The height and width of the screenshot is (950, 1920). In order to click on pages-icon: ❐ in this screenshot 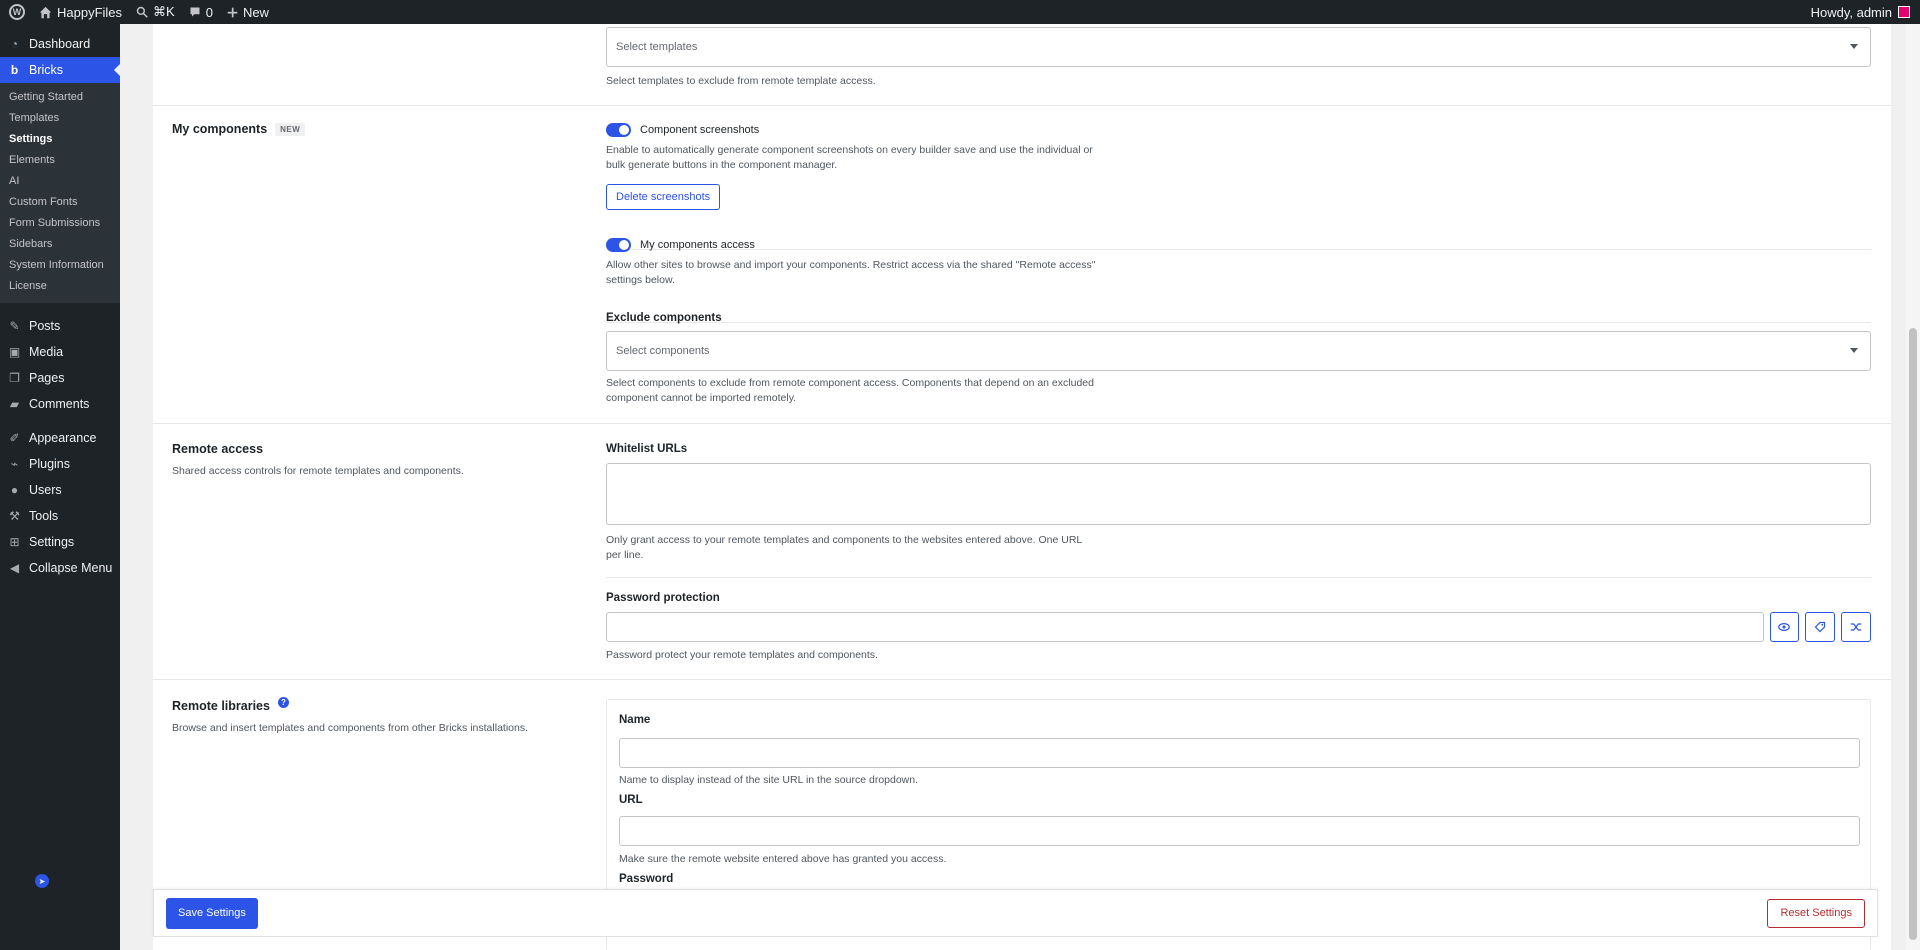, I will do `click(14, 378)`.